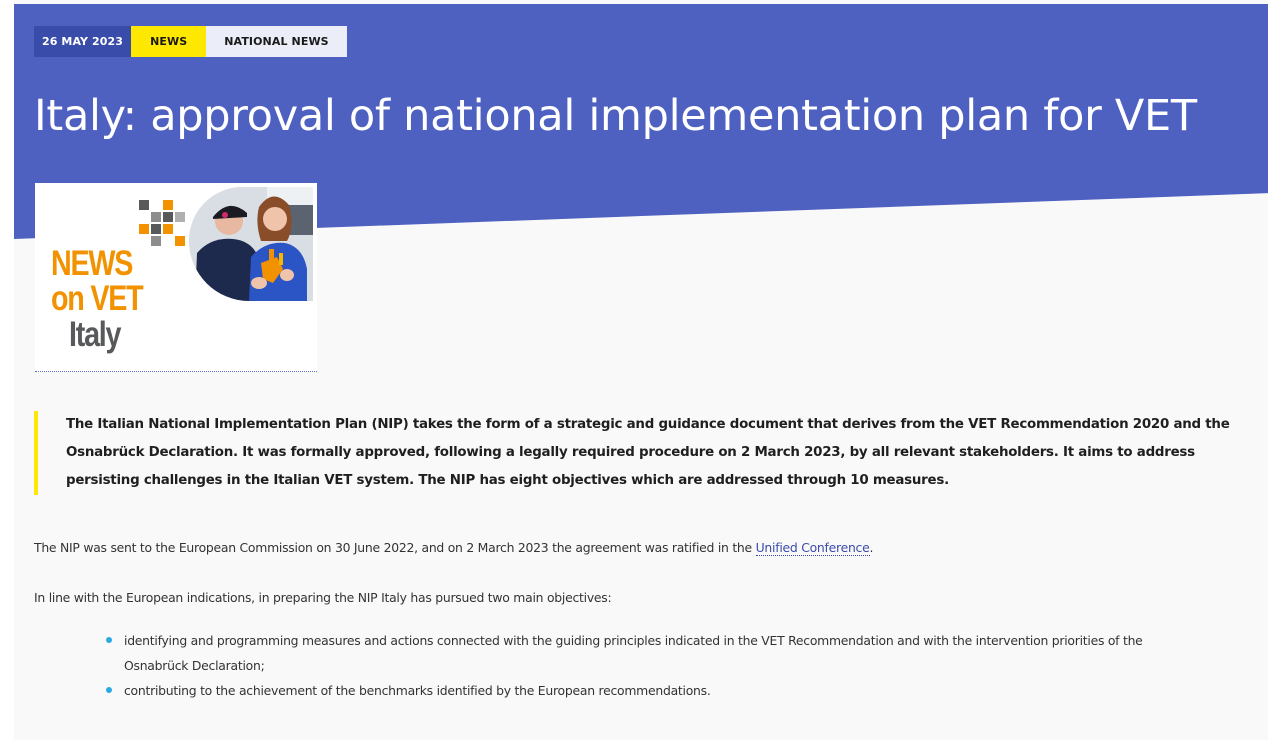 The image size is (1268, 740). Describe the element at coordinates (871, 547) in the screenshot. I see `paragraph-end: .` at that location.